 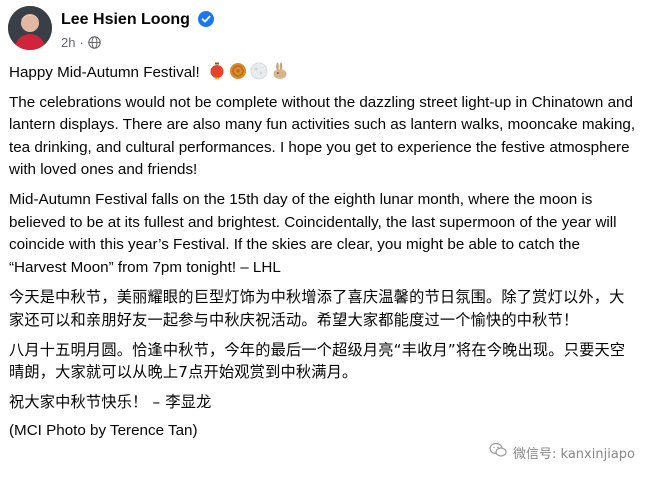 I want to click on emoji-group, so click(x=248, y=71).